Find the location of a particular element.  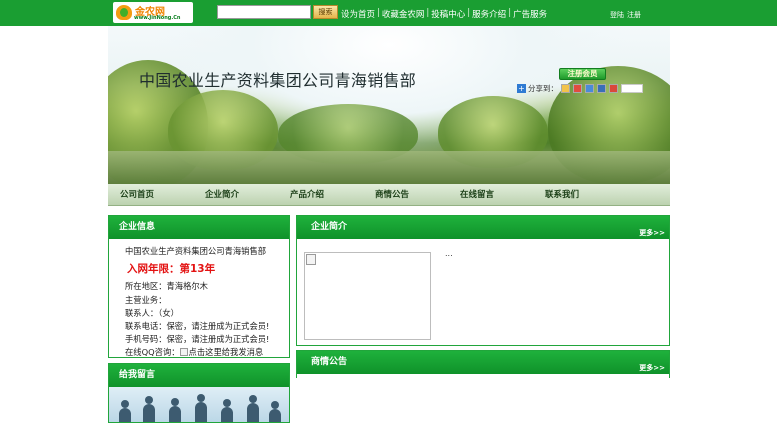

weibo-share-icon is located at coordinates (577, 88).